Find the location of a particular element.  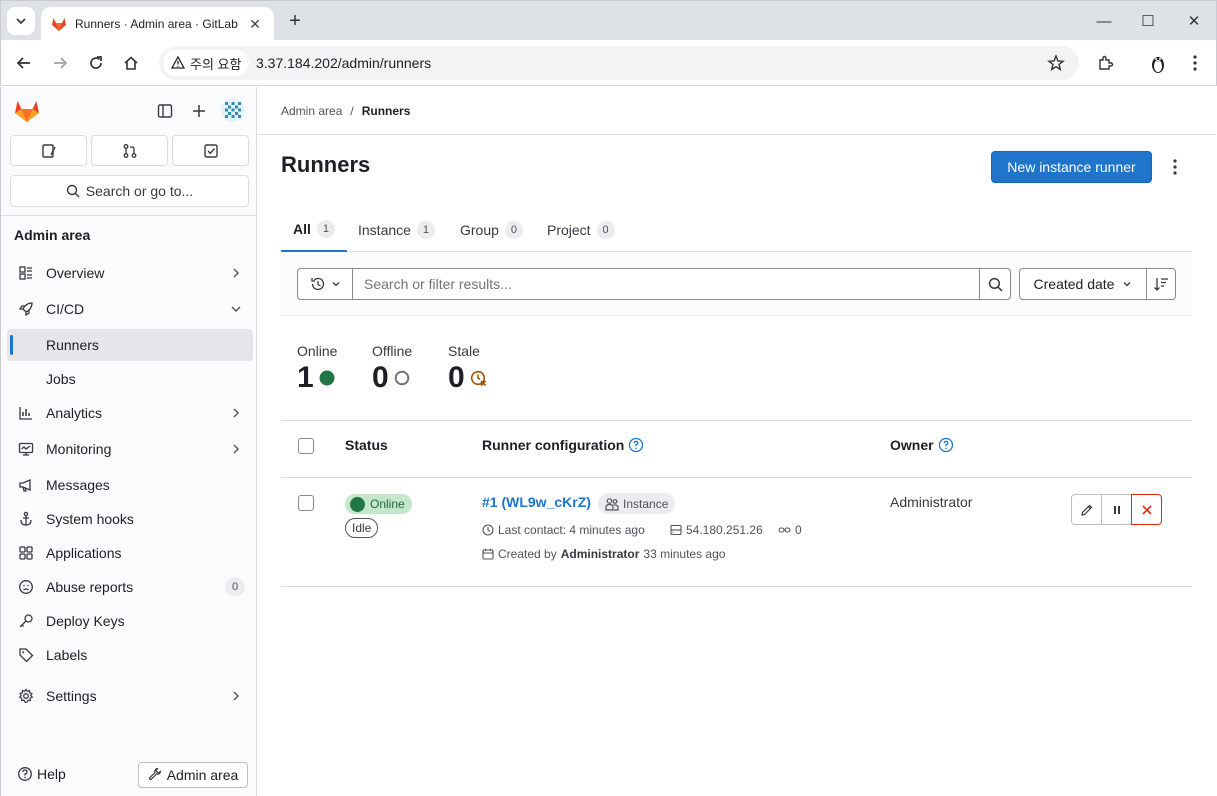

security-warning-chip: 주의 요함 is located at coordinates (206, 63).